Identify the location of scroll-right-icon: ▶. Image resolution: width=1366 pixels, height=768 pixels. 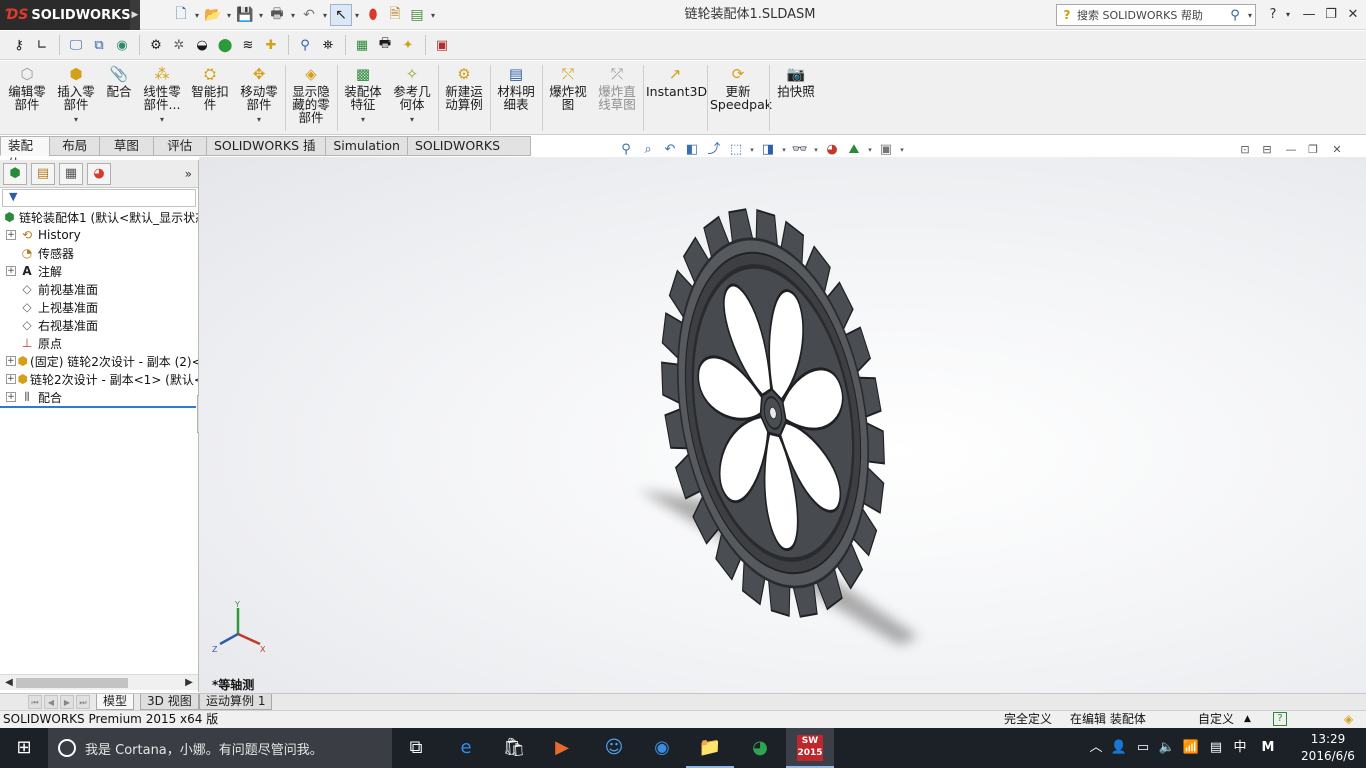
(189, 683).